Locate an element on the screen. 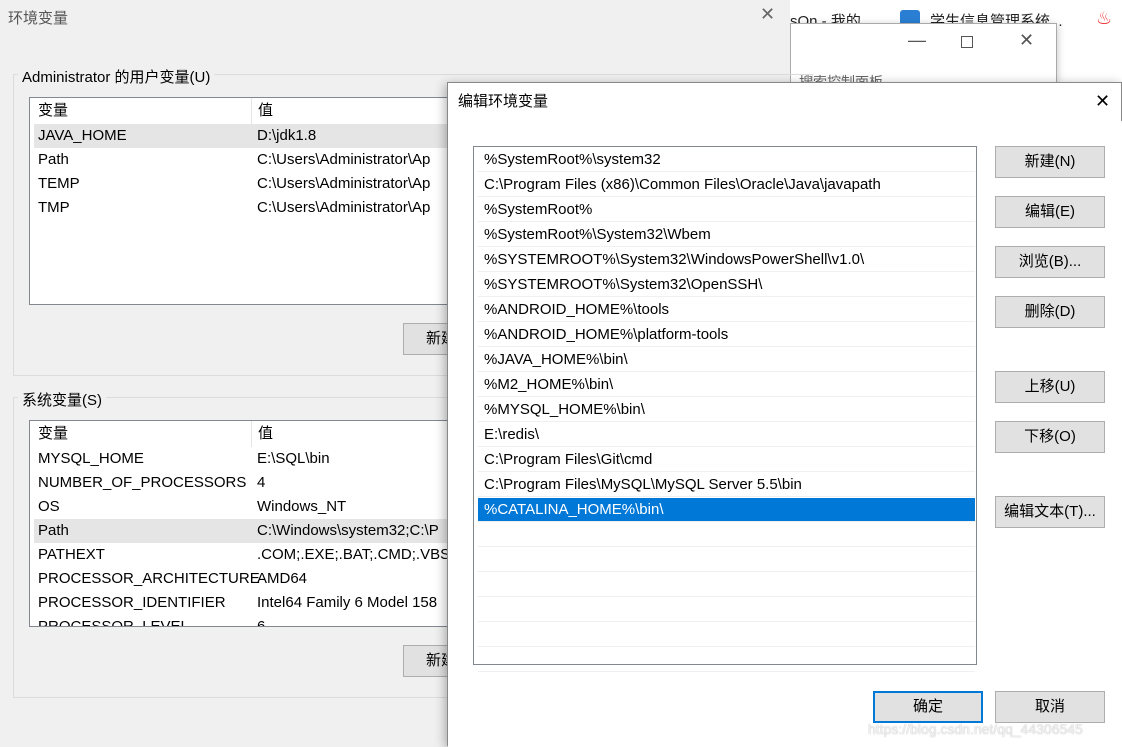 Image resolution: width=1122 pixels, height=747 pixels. minimize-icon: — is located at coordinates (917, 40).